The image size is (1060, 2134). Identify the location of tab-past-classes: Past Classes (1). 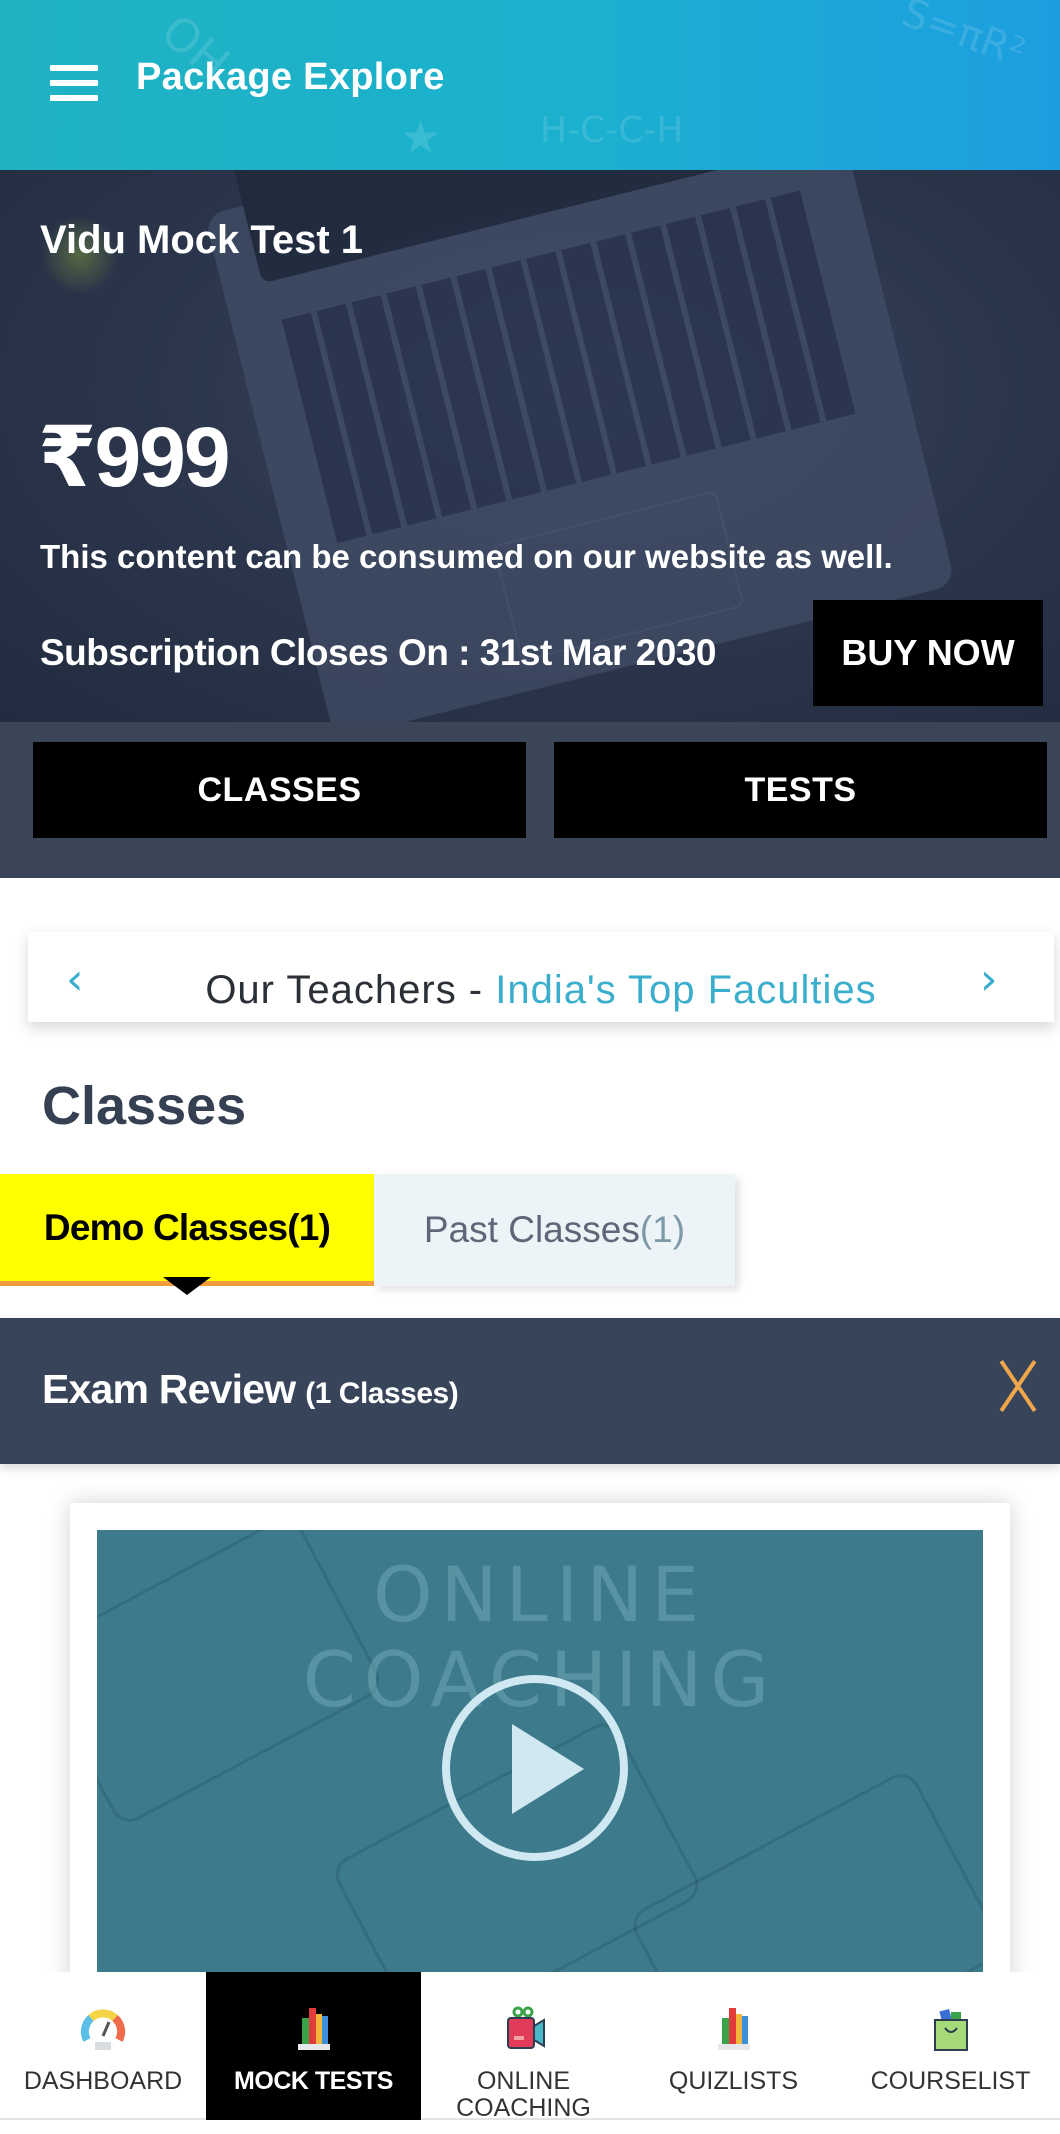
(554, 1230).